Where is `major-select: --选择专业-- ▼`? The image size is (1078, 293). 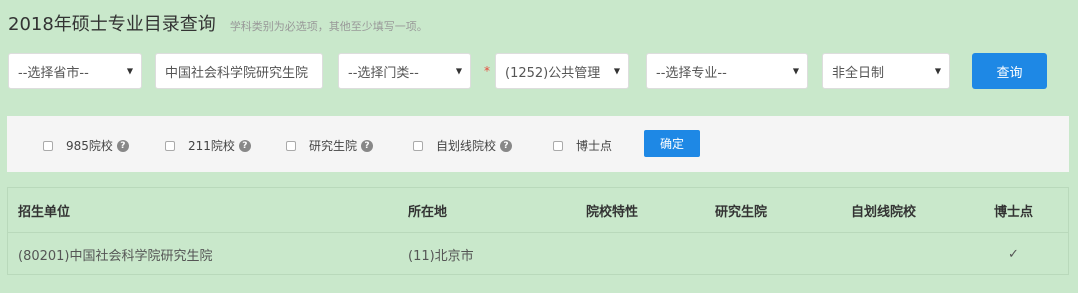
major-select: --选择专业-- ▼ is located at coordinates (727, 71).